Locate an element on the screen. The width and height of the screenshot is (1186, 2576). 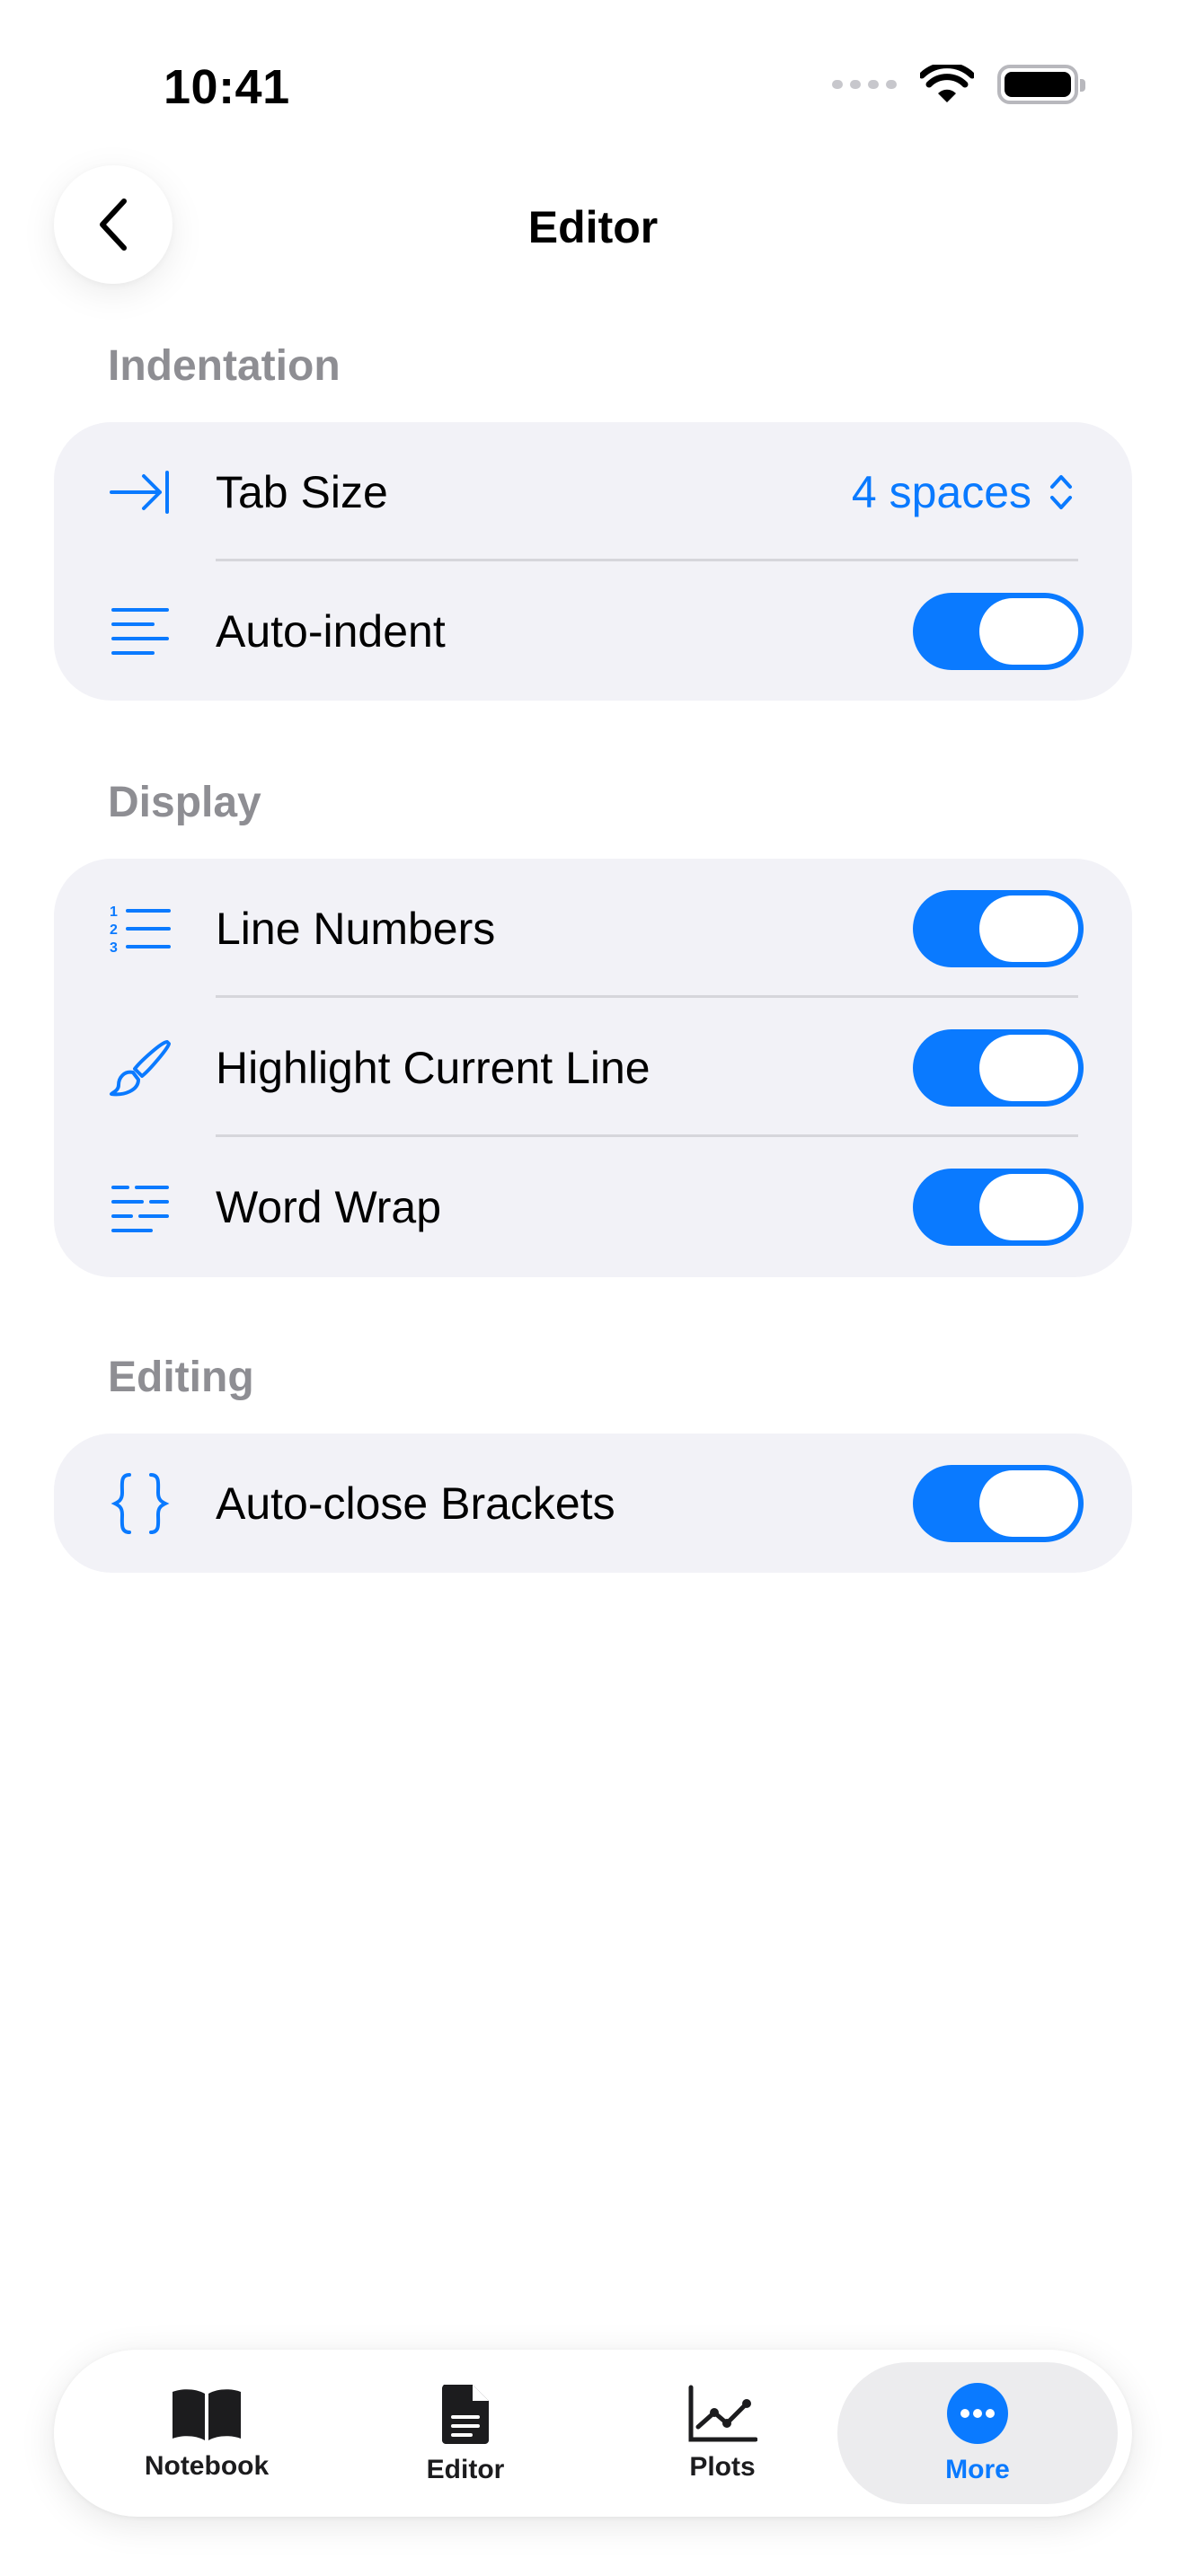
row-tab-size: Tab Size 4 spaces is located at coordinates (593, 491).